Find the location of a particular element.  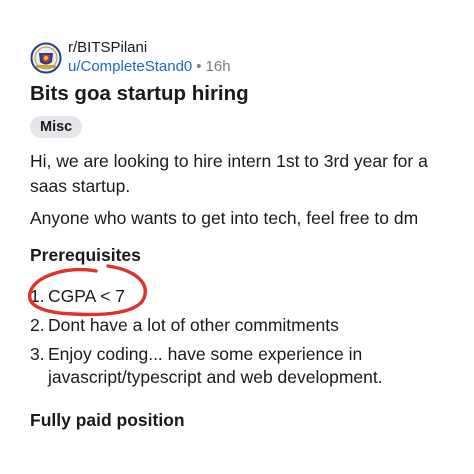

author-username: u/CompleteStand0 is located at coordinates (130, 66).